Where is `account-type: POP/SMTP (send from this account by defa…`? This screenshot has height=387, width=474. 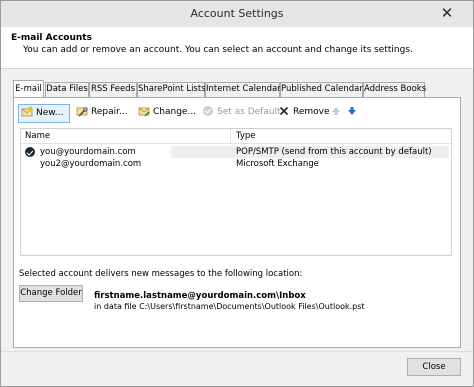
account-type: POP/SMTP (send from this account by defa… is located at coordinates (334, 152).